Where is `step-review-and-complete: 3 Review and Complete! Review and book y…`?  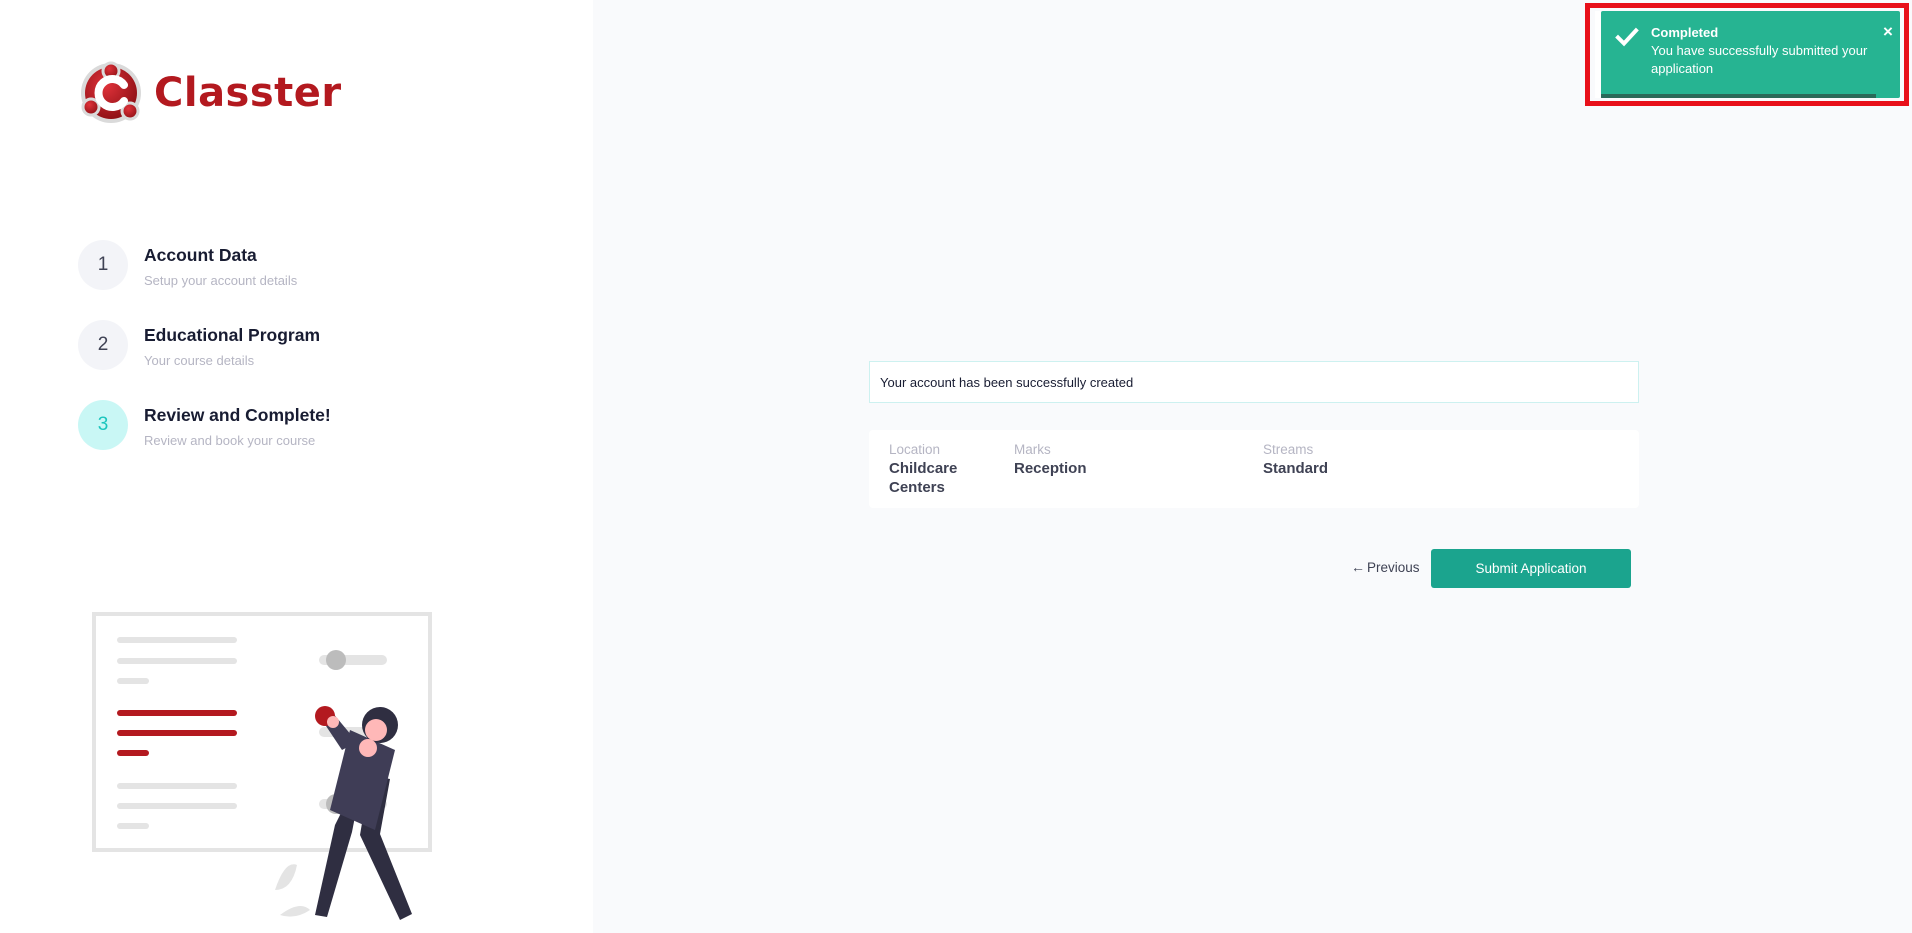 step-review-and-complete: 3 Review and Complete! Review and book y… is located at coordinates (204, 440).